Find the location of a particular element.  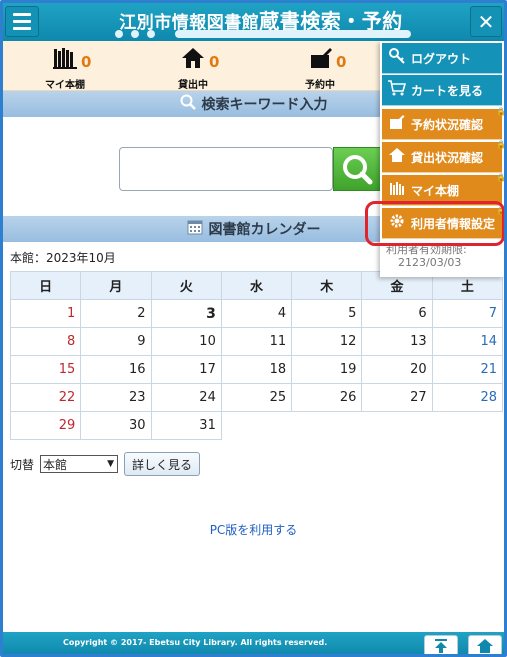

calendar-day-today: 3 is located at coordinates (186, 313).